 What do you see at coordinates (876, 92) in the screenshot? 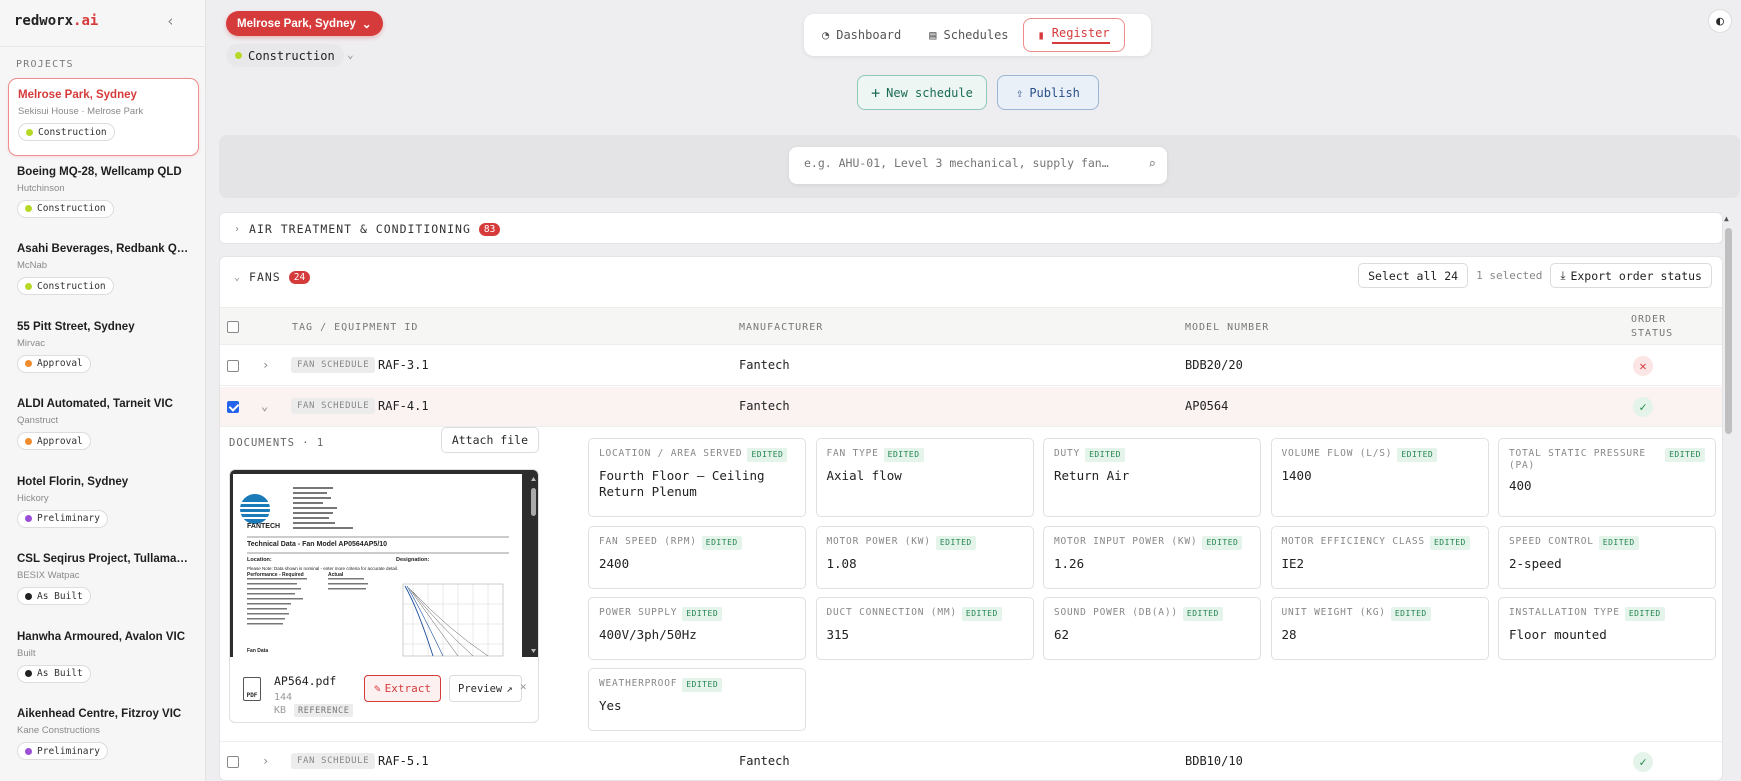
I see `plus-icon: +` at bounding box center [876, 92].